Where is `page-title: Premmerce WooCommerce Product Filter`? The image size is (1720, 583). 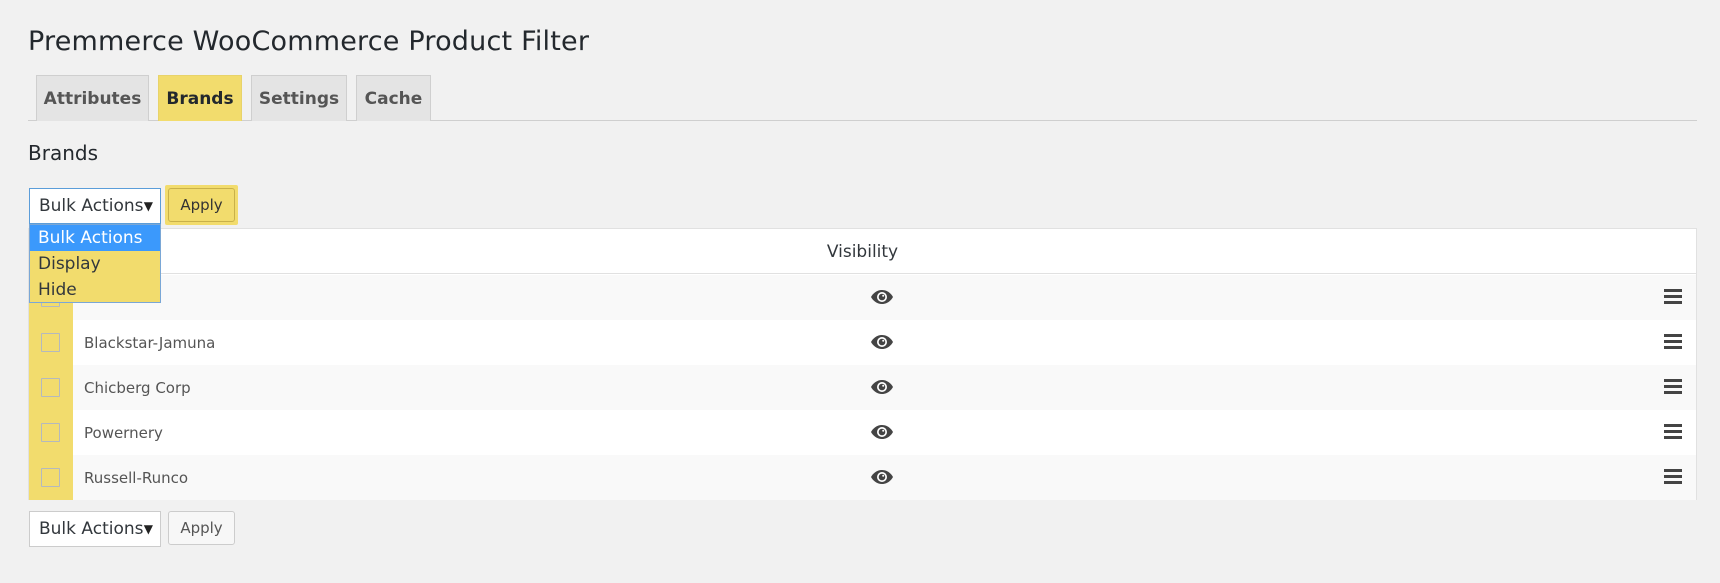
page-title: Premmerce WooCommerce Product Filter is located at coordinates (309, 41).